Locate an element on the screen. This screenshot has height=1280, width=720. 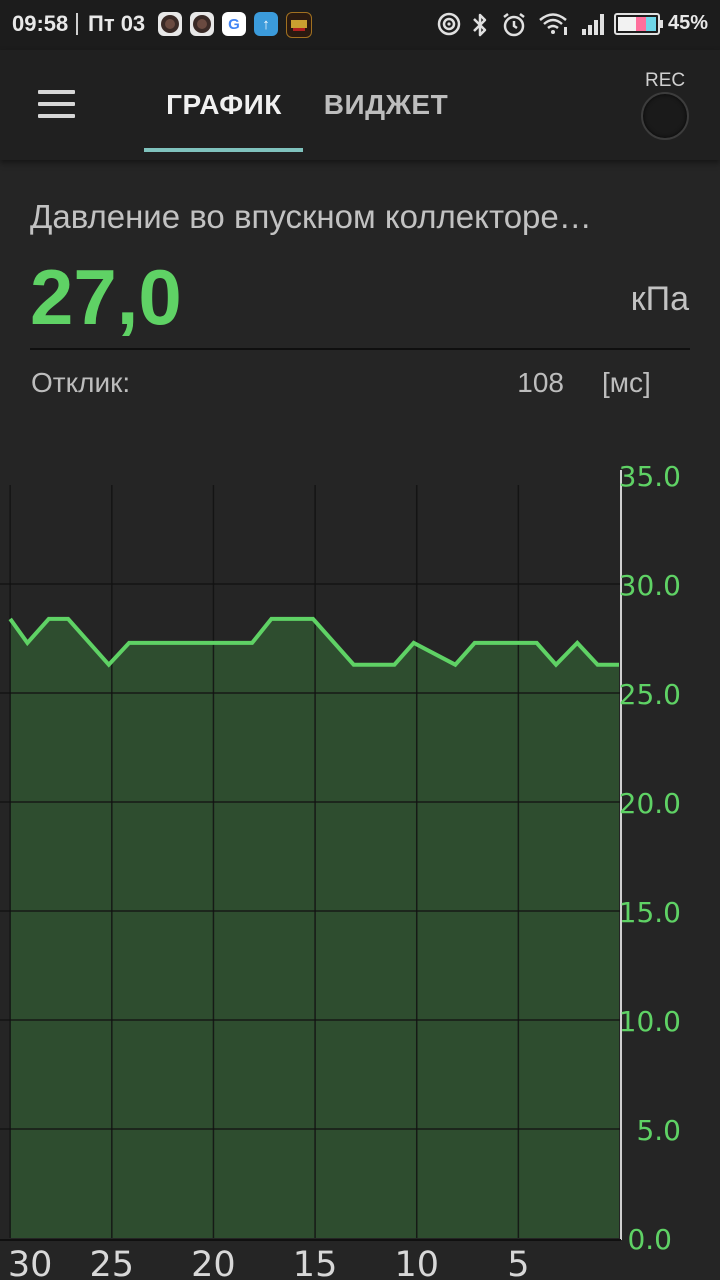
parameter-unit: кПа is located at coordinates (659, 299).